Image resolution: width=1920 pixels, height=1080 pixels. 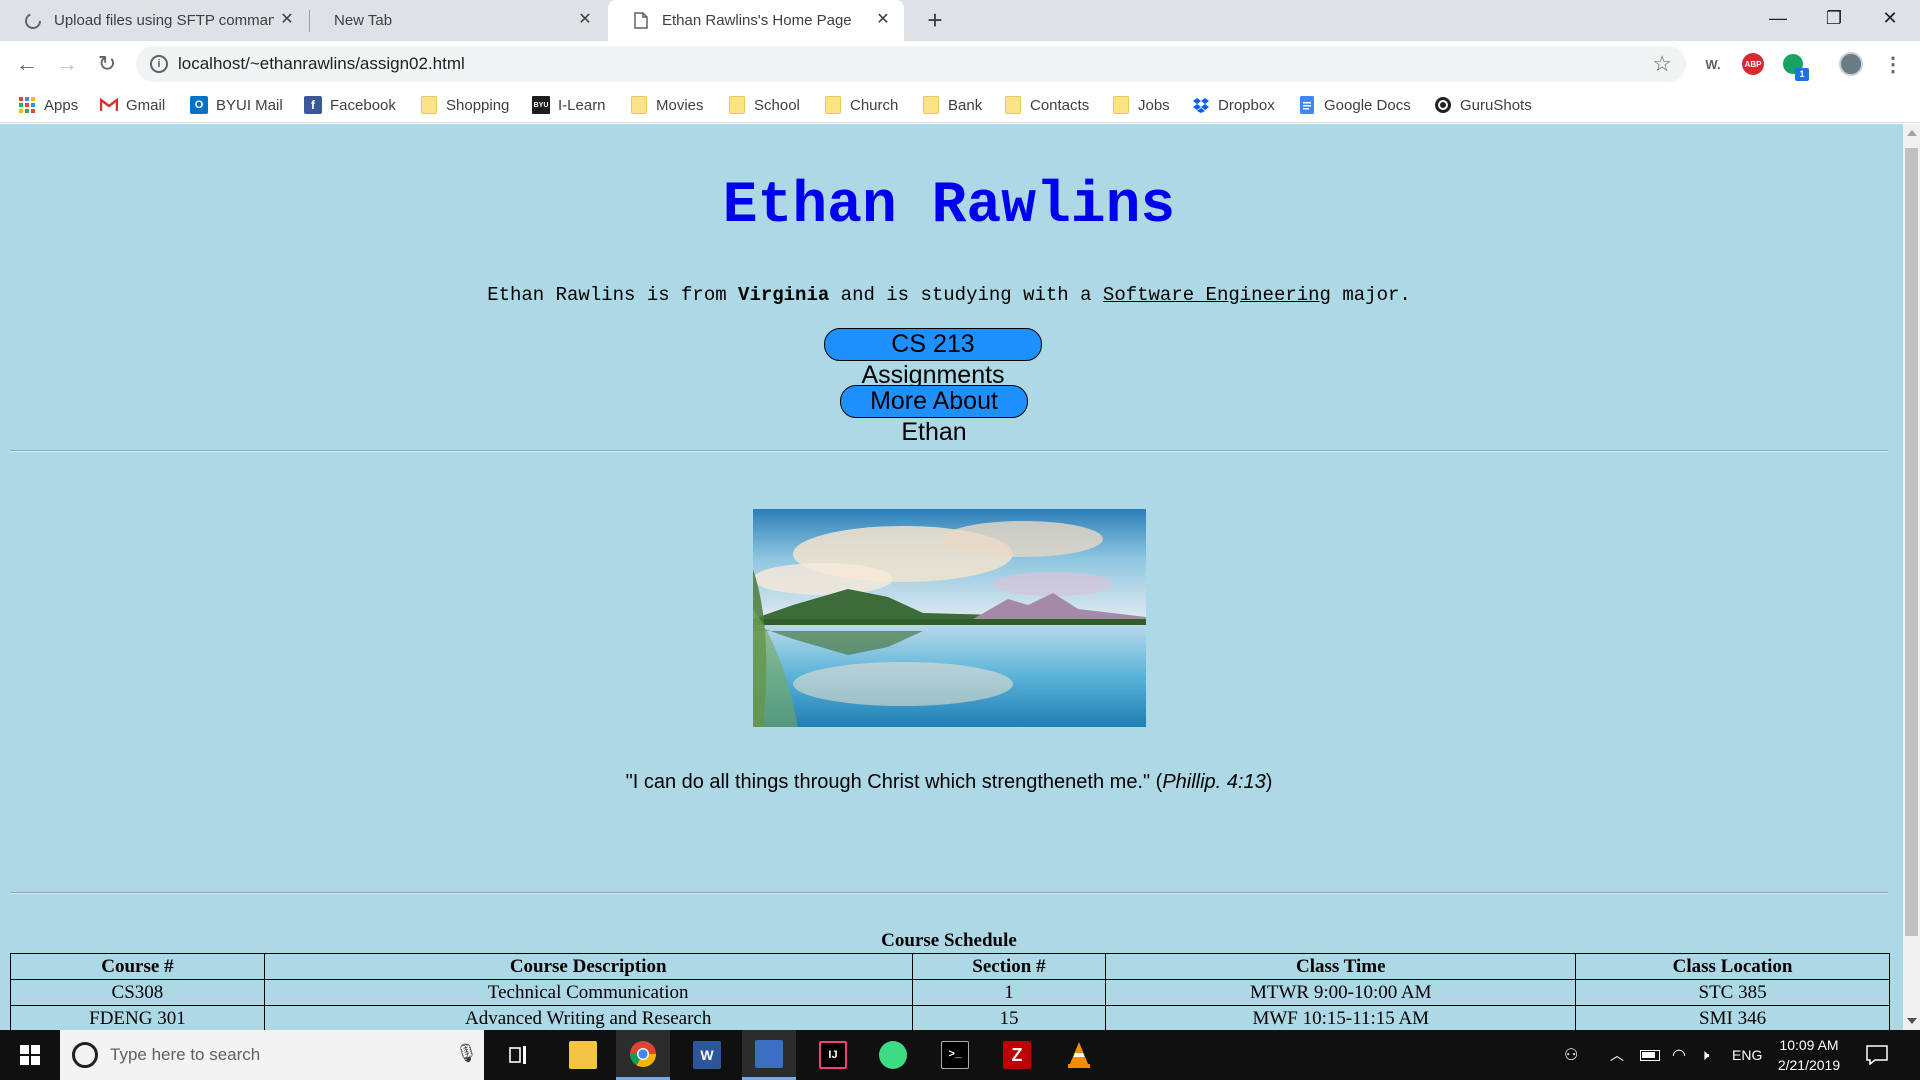 What do you see at coordinates (874, 105) in the screenshot?
I see `bookmark-label: Church` at bounding box center [874, 105].